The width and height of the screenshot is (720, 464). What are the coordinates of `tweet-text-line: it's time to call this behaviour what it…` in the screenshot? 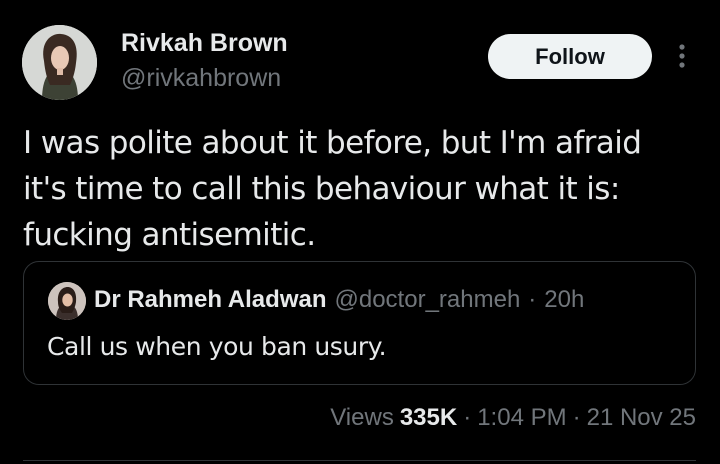 It's located at (321, 189).